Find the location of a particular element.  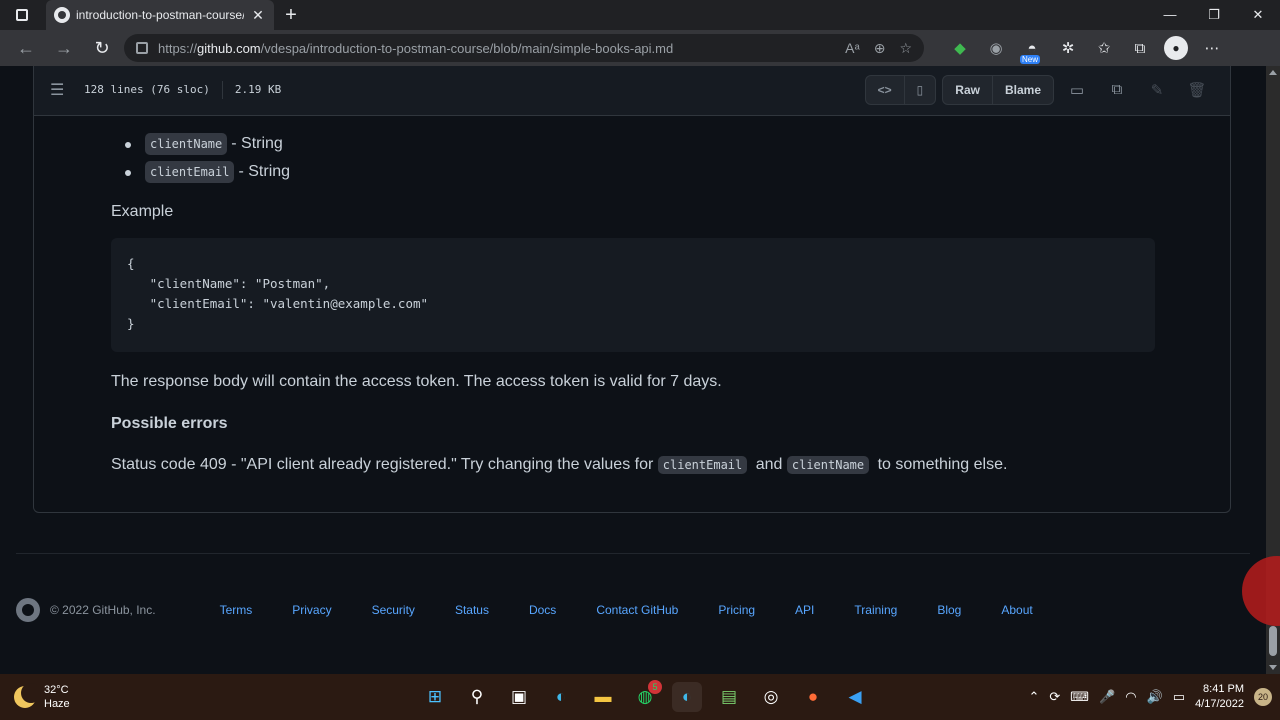

search-icon: ⚲ is located at coordinates (477, 697).